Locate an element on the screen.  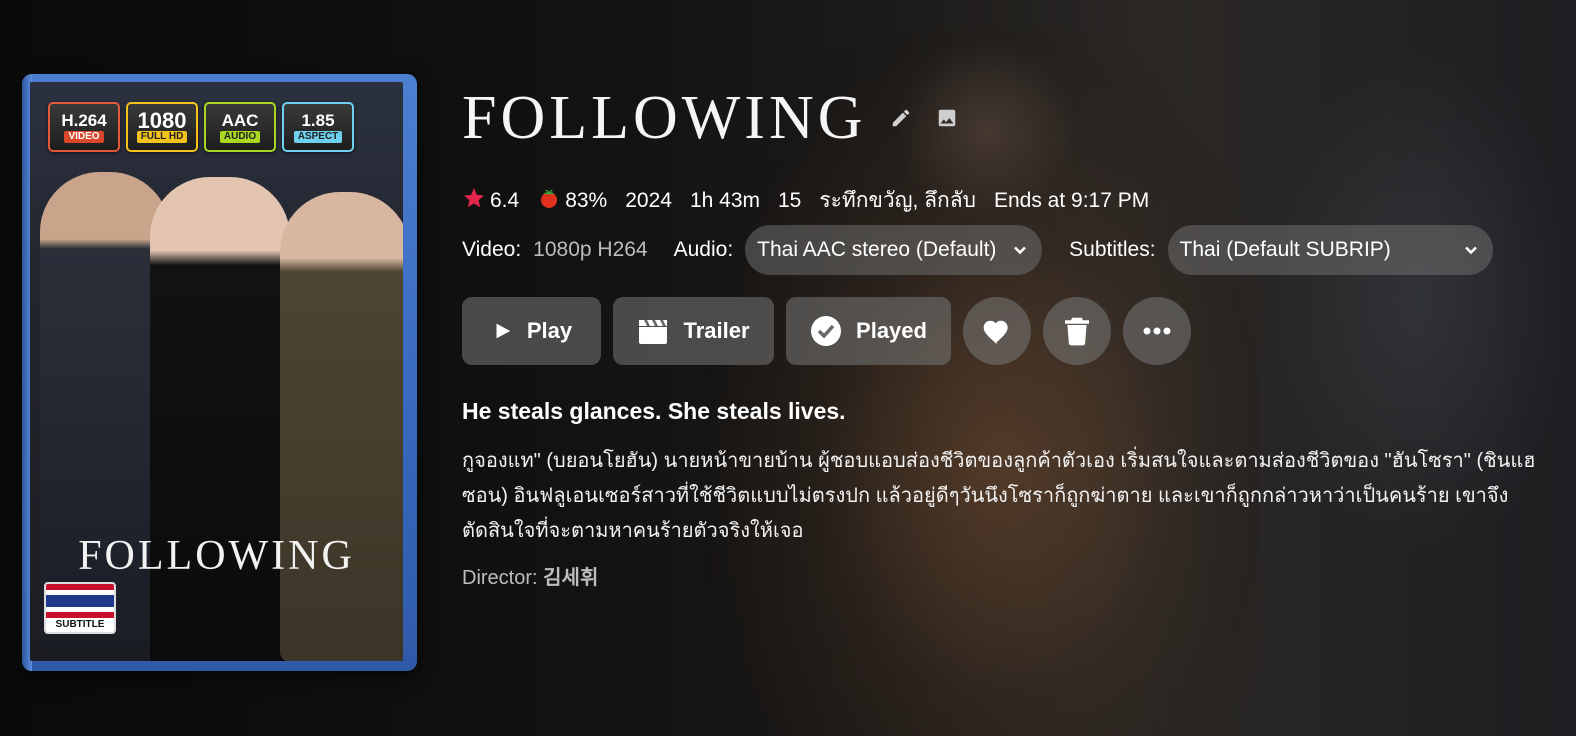
clapperboard-icon is located at coordinates (653, 331).